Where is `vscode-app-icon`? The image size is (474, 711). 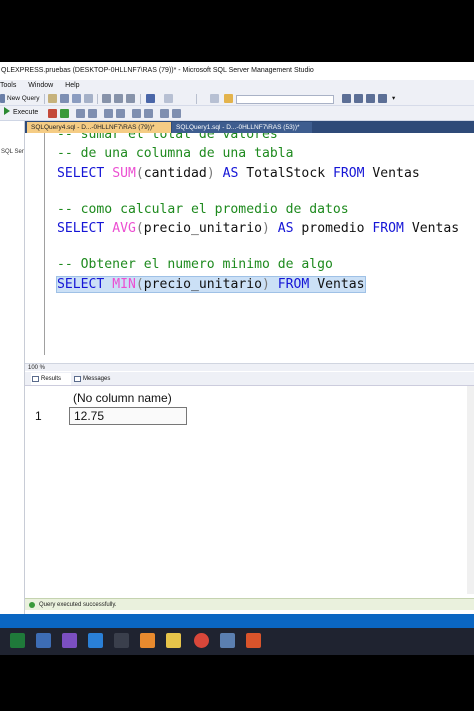
vscode-app-icon is located at coordinates (95, 640).